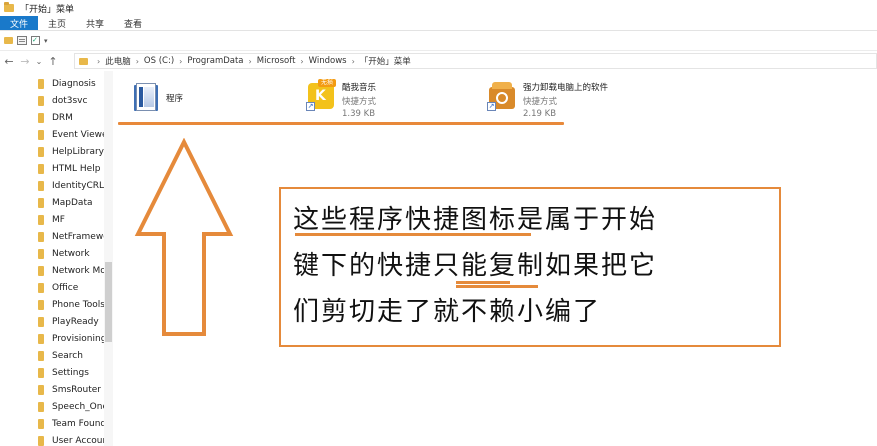 The image size is (877, 446). What do you see at coordinates (72, 134) in the screenshot?
I see `sidebar-item-event-viewer: Event Viewer` at bounding box center [72, 134].